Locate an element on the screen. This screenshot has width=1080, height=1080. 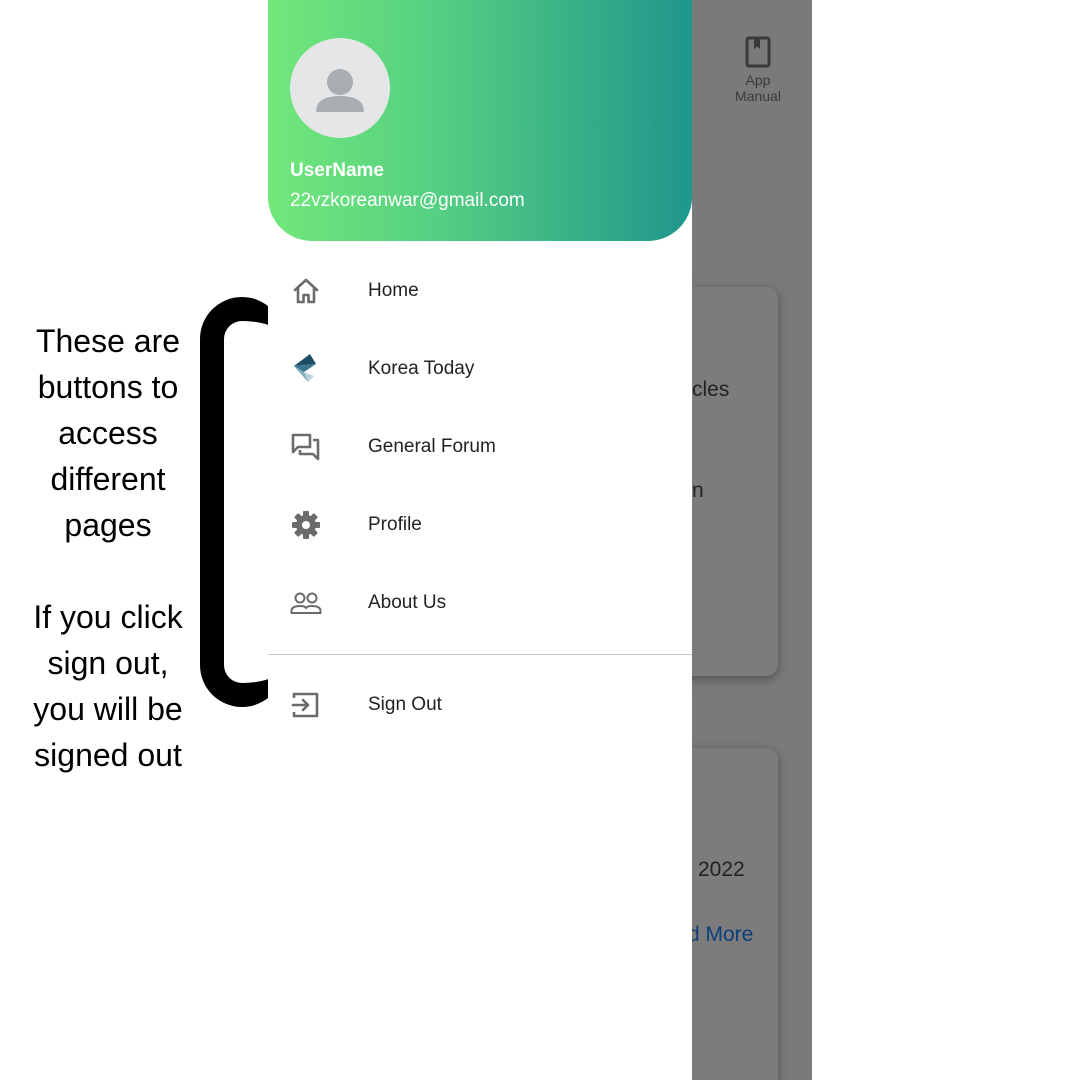
annotation-line: signed out is located at coordinates (108, 755).